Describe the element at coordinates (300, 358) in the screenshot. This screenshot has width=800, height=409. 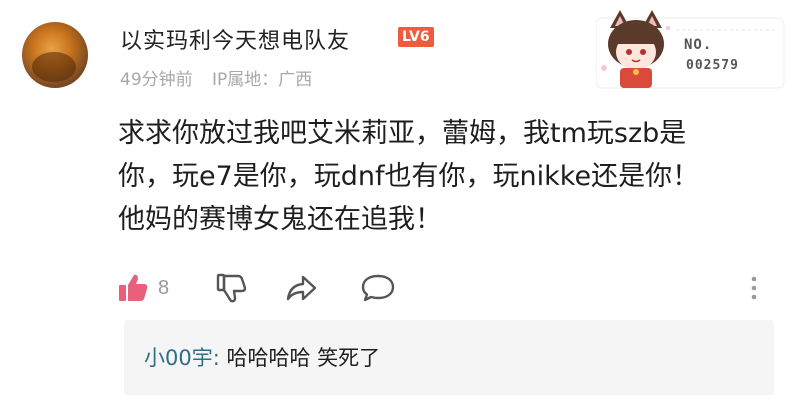
I see `reply-text: 哈哈哈哈 笑死了` at that location.